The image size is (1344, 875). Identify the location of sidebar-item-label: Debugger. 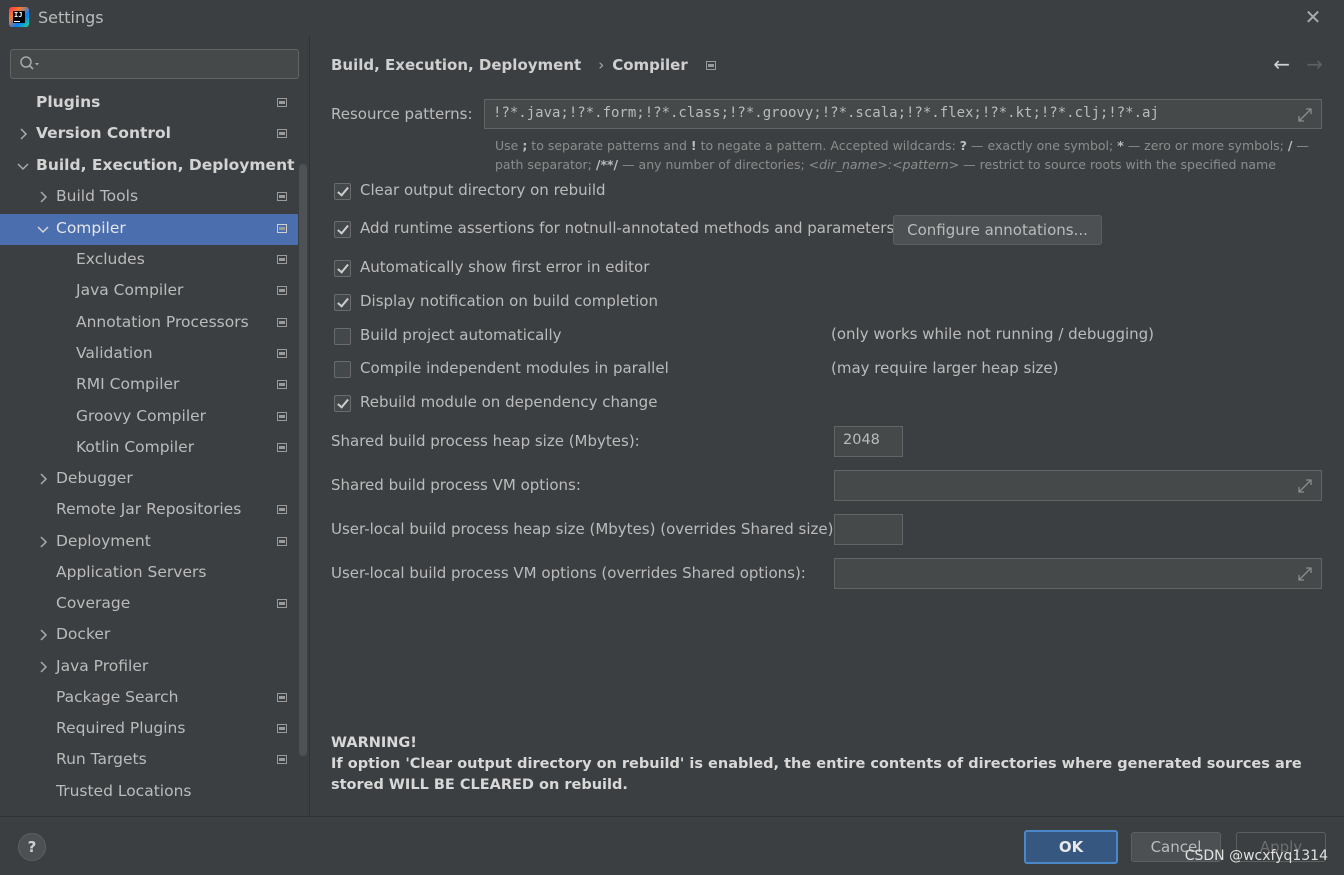
(94, 478).